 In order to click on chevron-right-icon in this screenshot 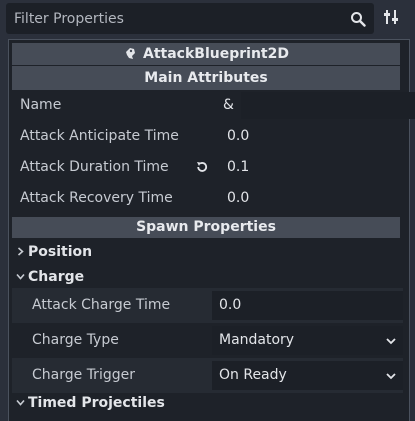, I will do `click(20, 251)`.